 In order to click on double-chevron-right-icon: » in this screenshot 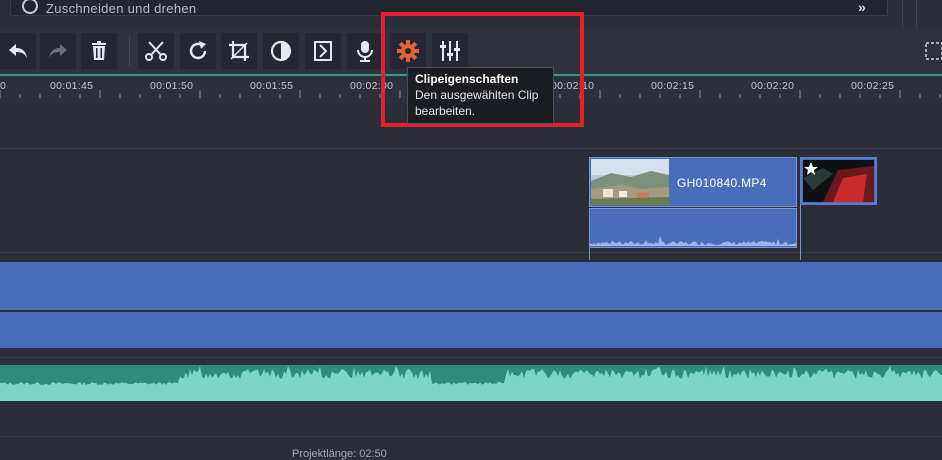, I will do `click(862, 7)`.